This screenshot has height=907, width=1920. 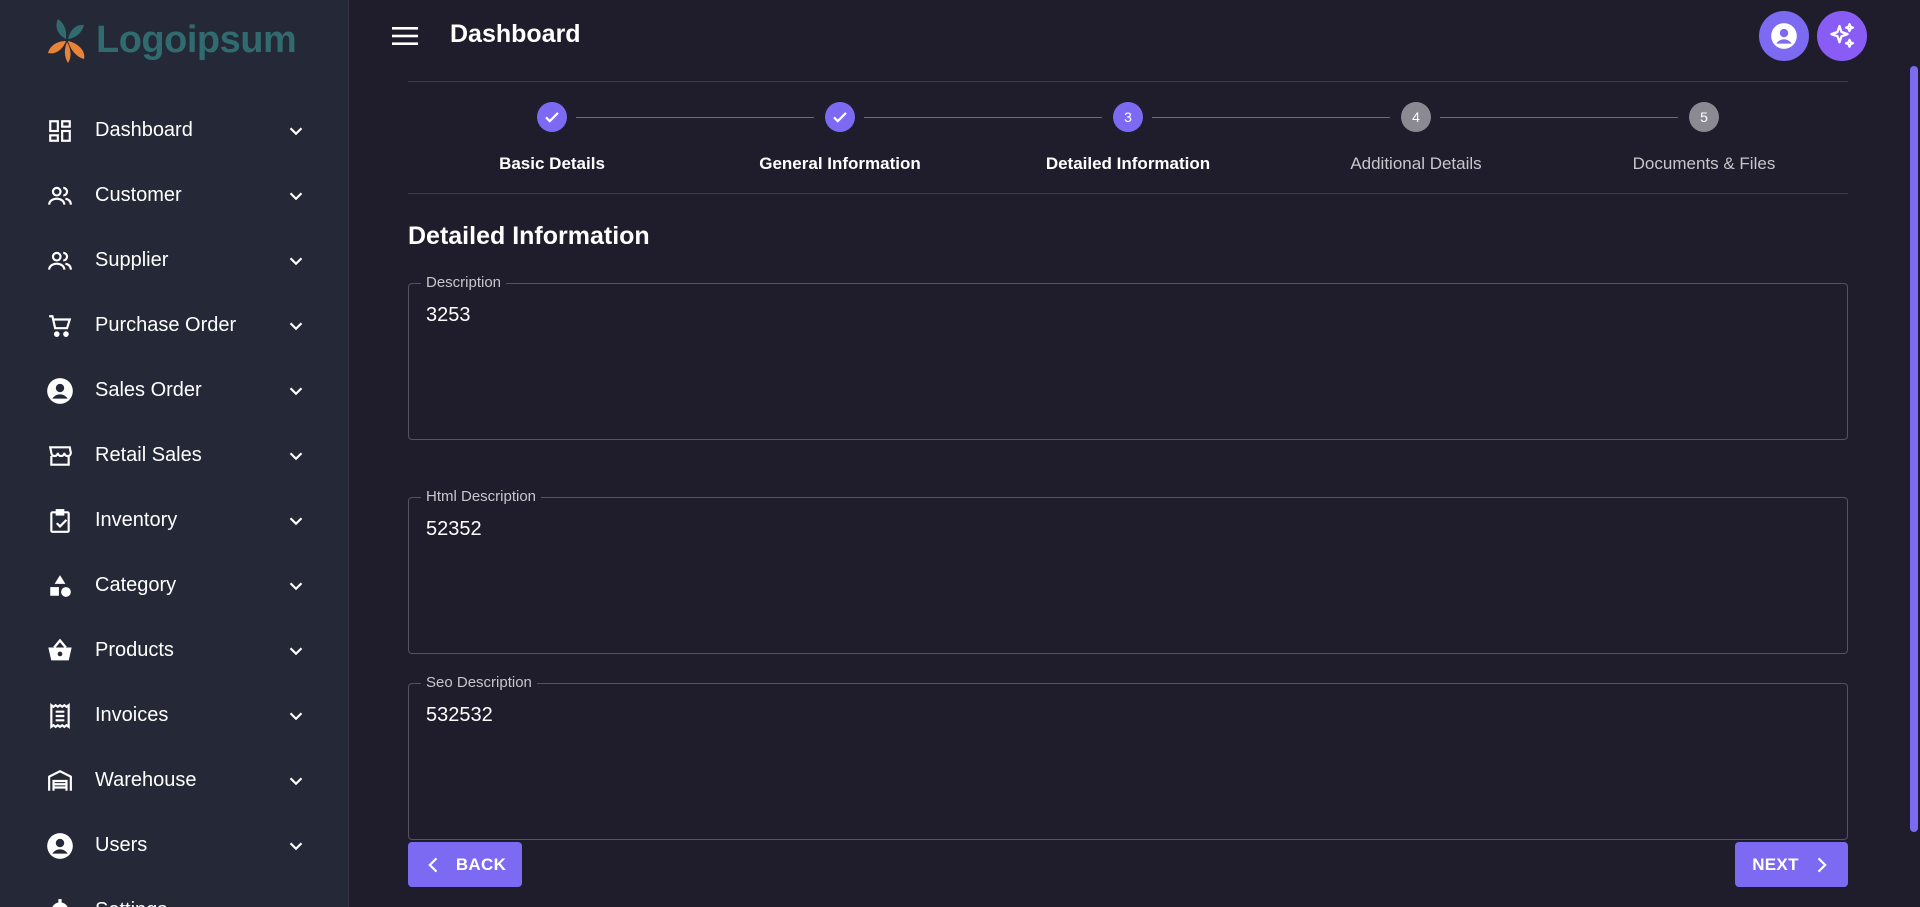 What do you see at coordinates (481, 864) in the screenshot?
I see `back-button-label: BACK` at bounding box center [481, 864].